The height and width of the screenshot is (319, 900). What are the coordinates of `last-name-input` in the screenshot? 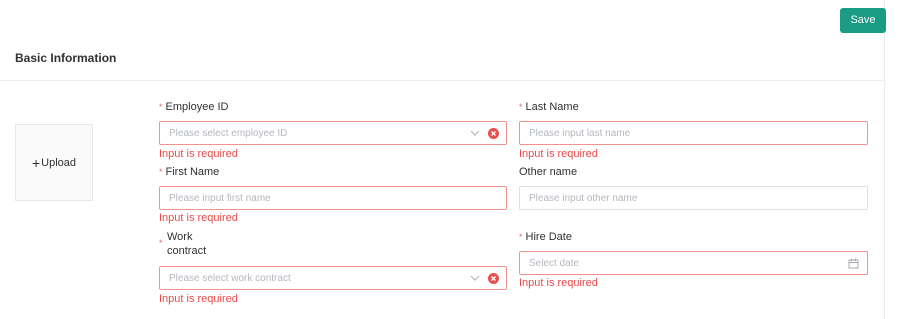 It's located at (693, 133).